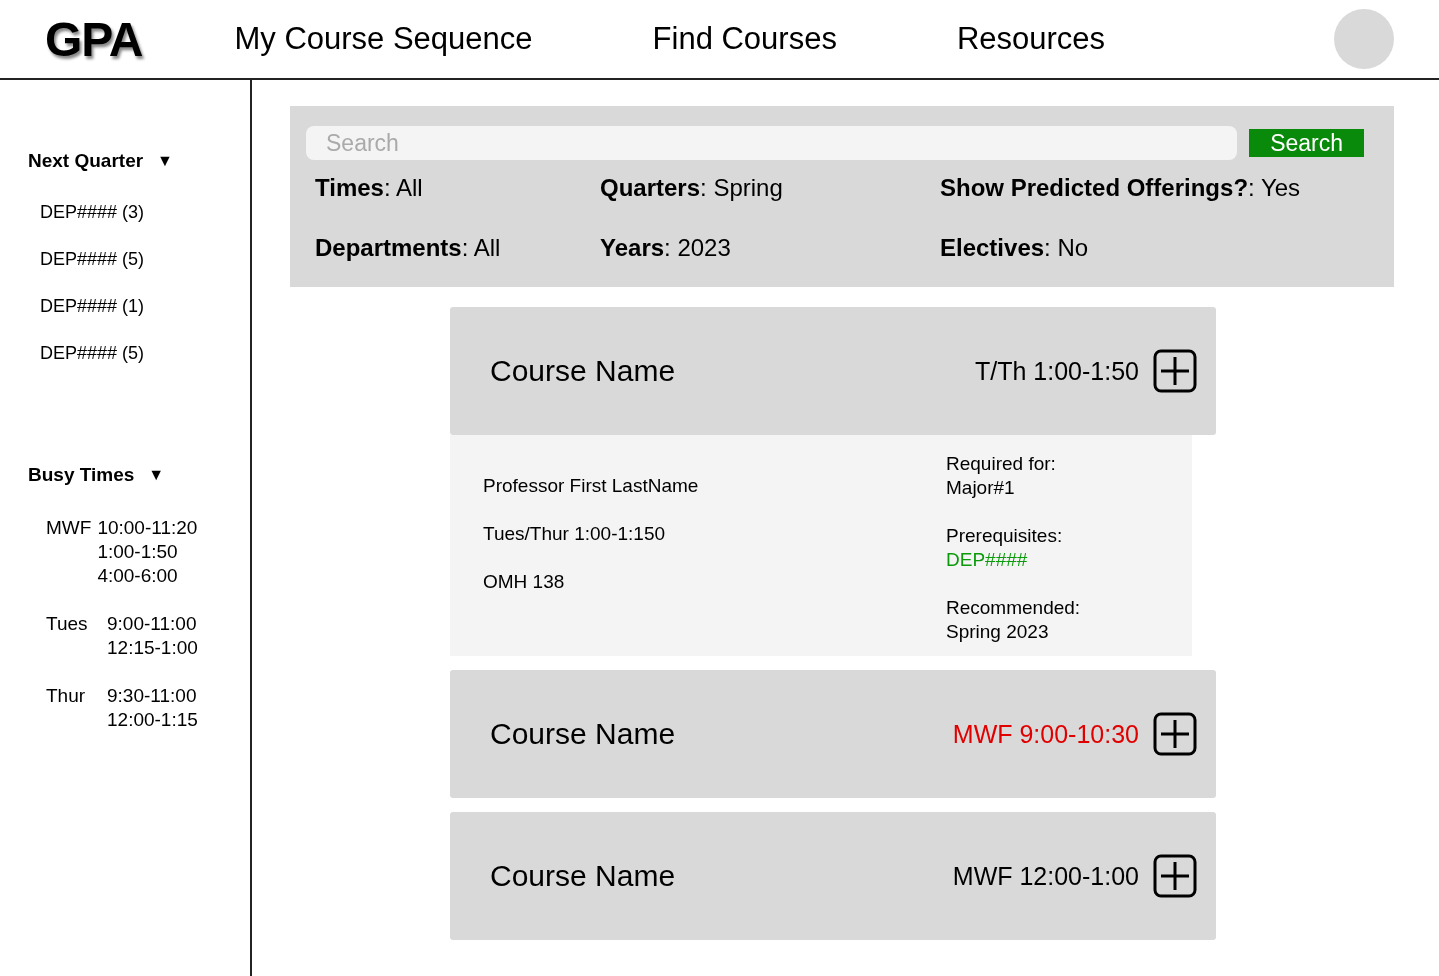  What do you see at coordinates (770, 248) in the screenshot?
I see `filter-setting: Years: 2023` at bounding box center [770, 248].